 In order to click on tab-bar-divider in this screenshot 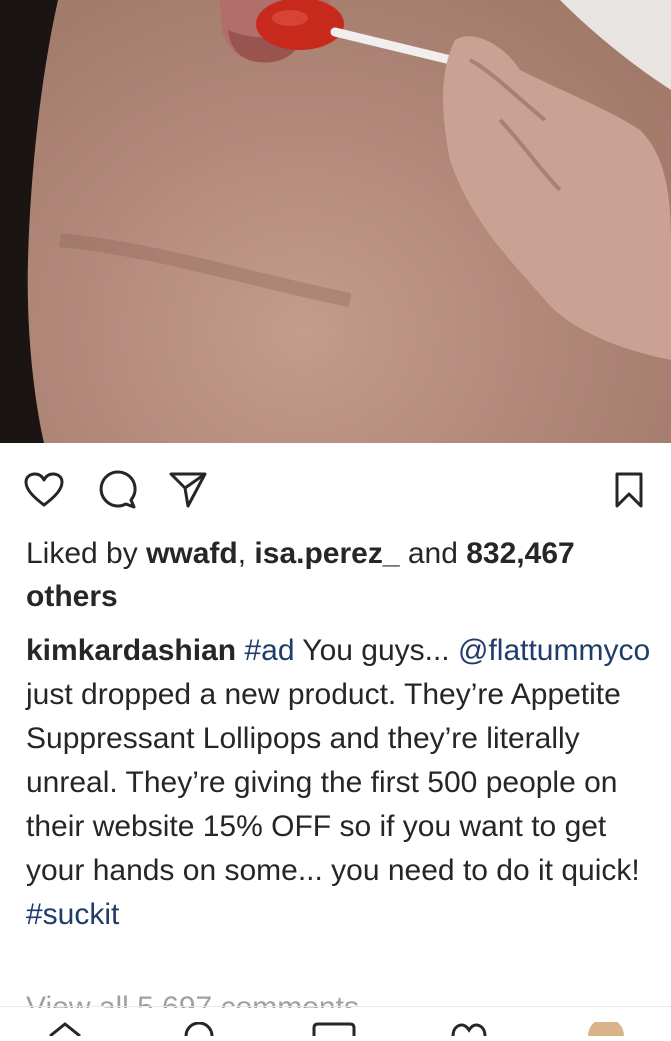, I will do `click(335, 1006)`.